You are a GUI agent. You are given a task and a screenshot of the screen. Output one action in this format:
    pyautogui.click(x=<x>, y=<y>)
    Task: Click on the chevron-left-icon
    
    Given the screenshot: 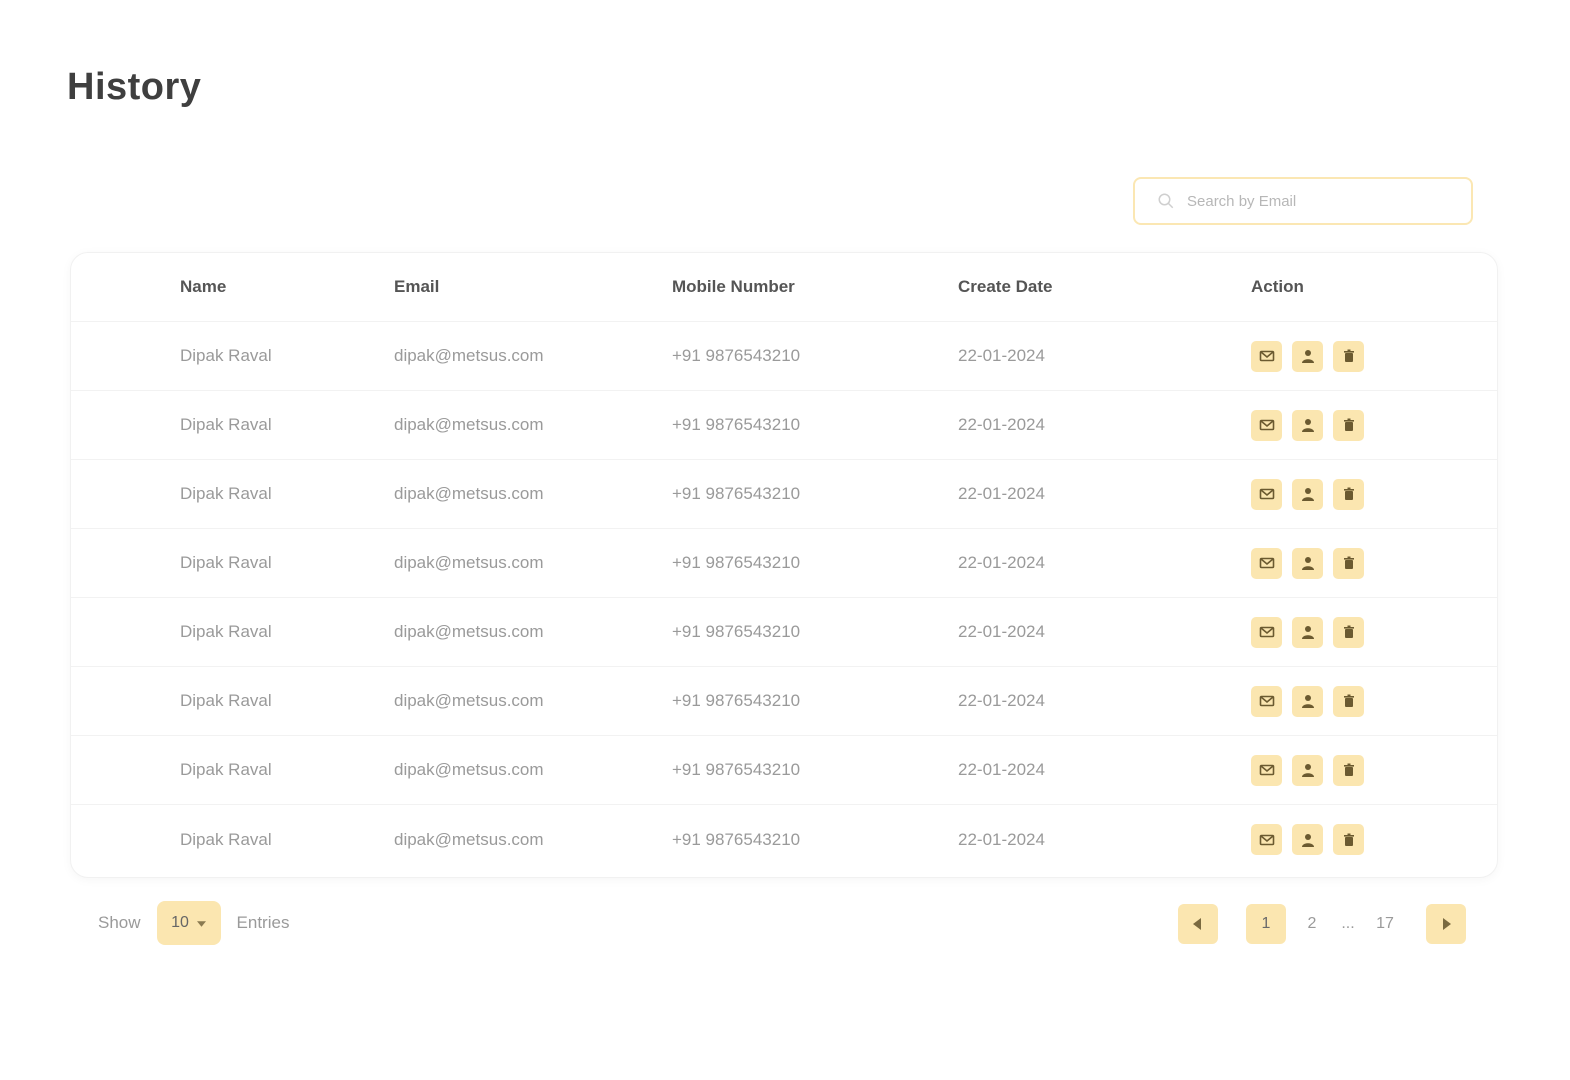 What is the action you would take?
    pyautogui.click(x=1197, y=924)
    